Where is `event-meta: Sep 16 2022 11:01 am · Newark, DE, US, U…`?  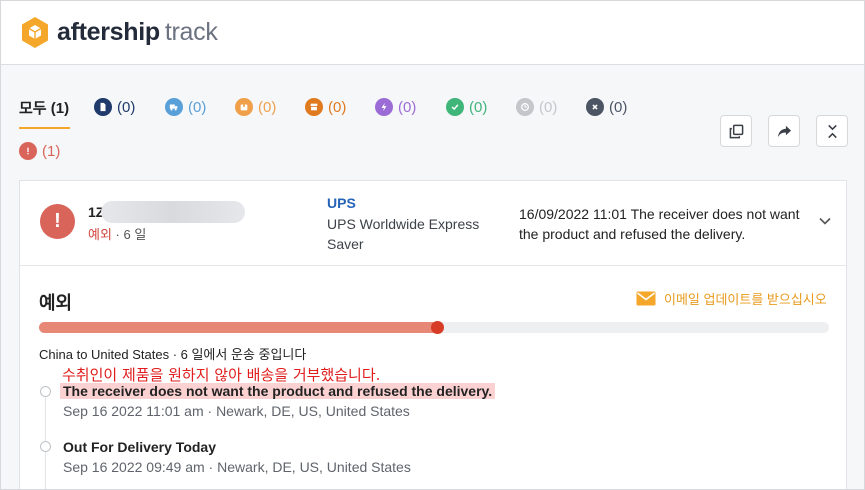 event-meta: Sep 16 2022 11:01 am · Newark, DE, US, U… is located at coordinates (236, 411).